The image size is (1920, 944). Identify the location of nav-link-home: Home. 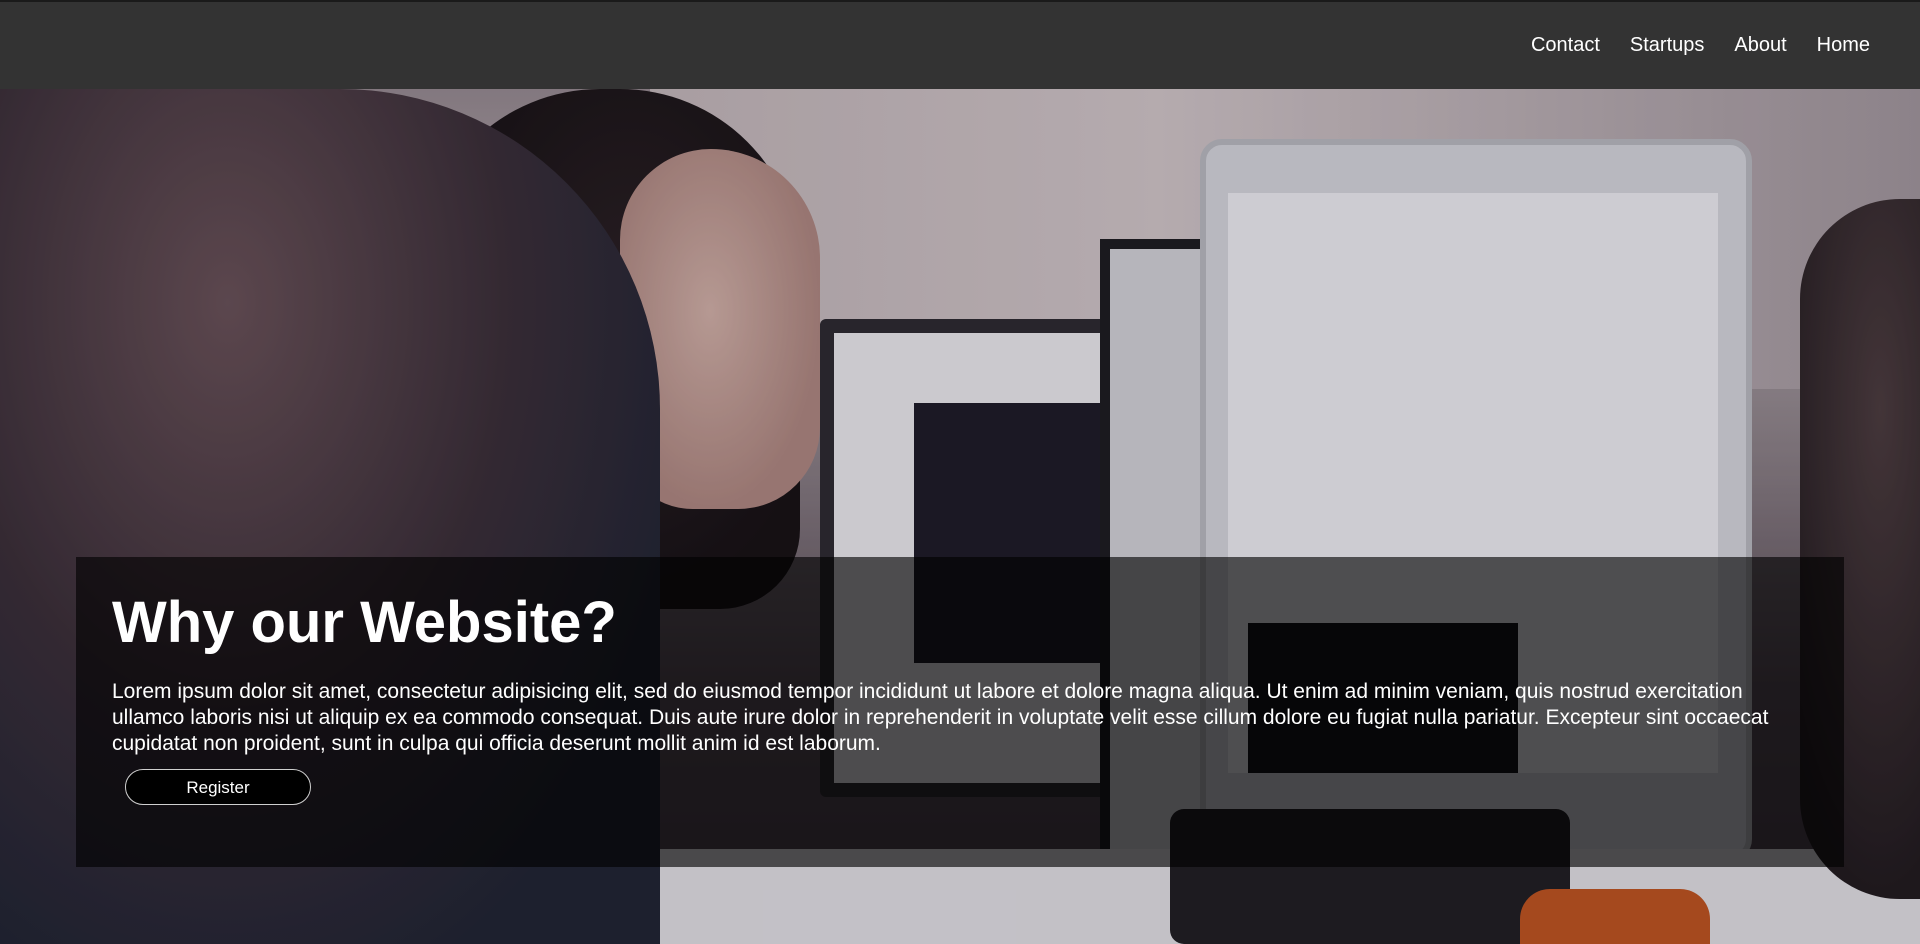
(1843, 45).